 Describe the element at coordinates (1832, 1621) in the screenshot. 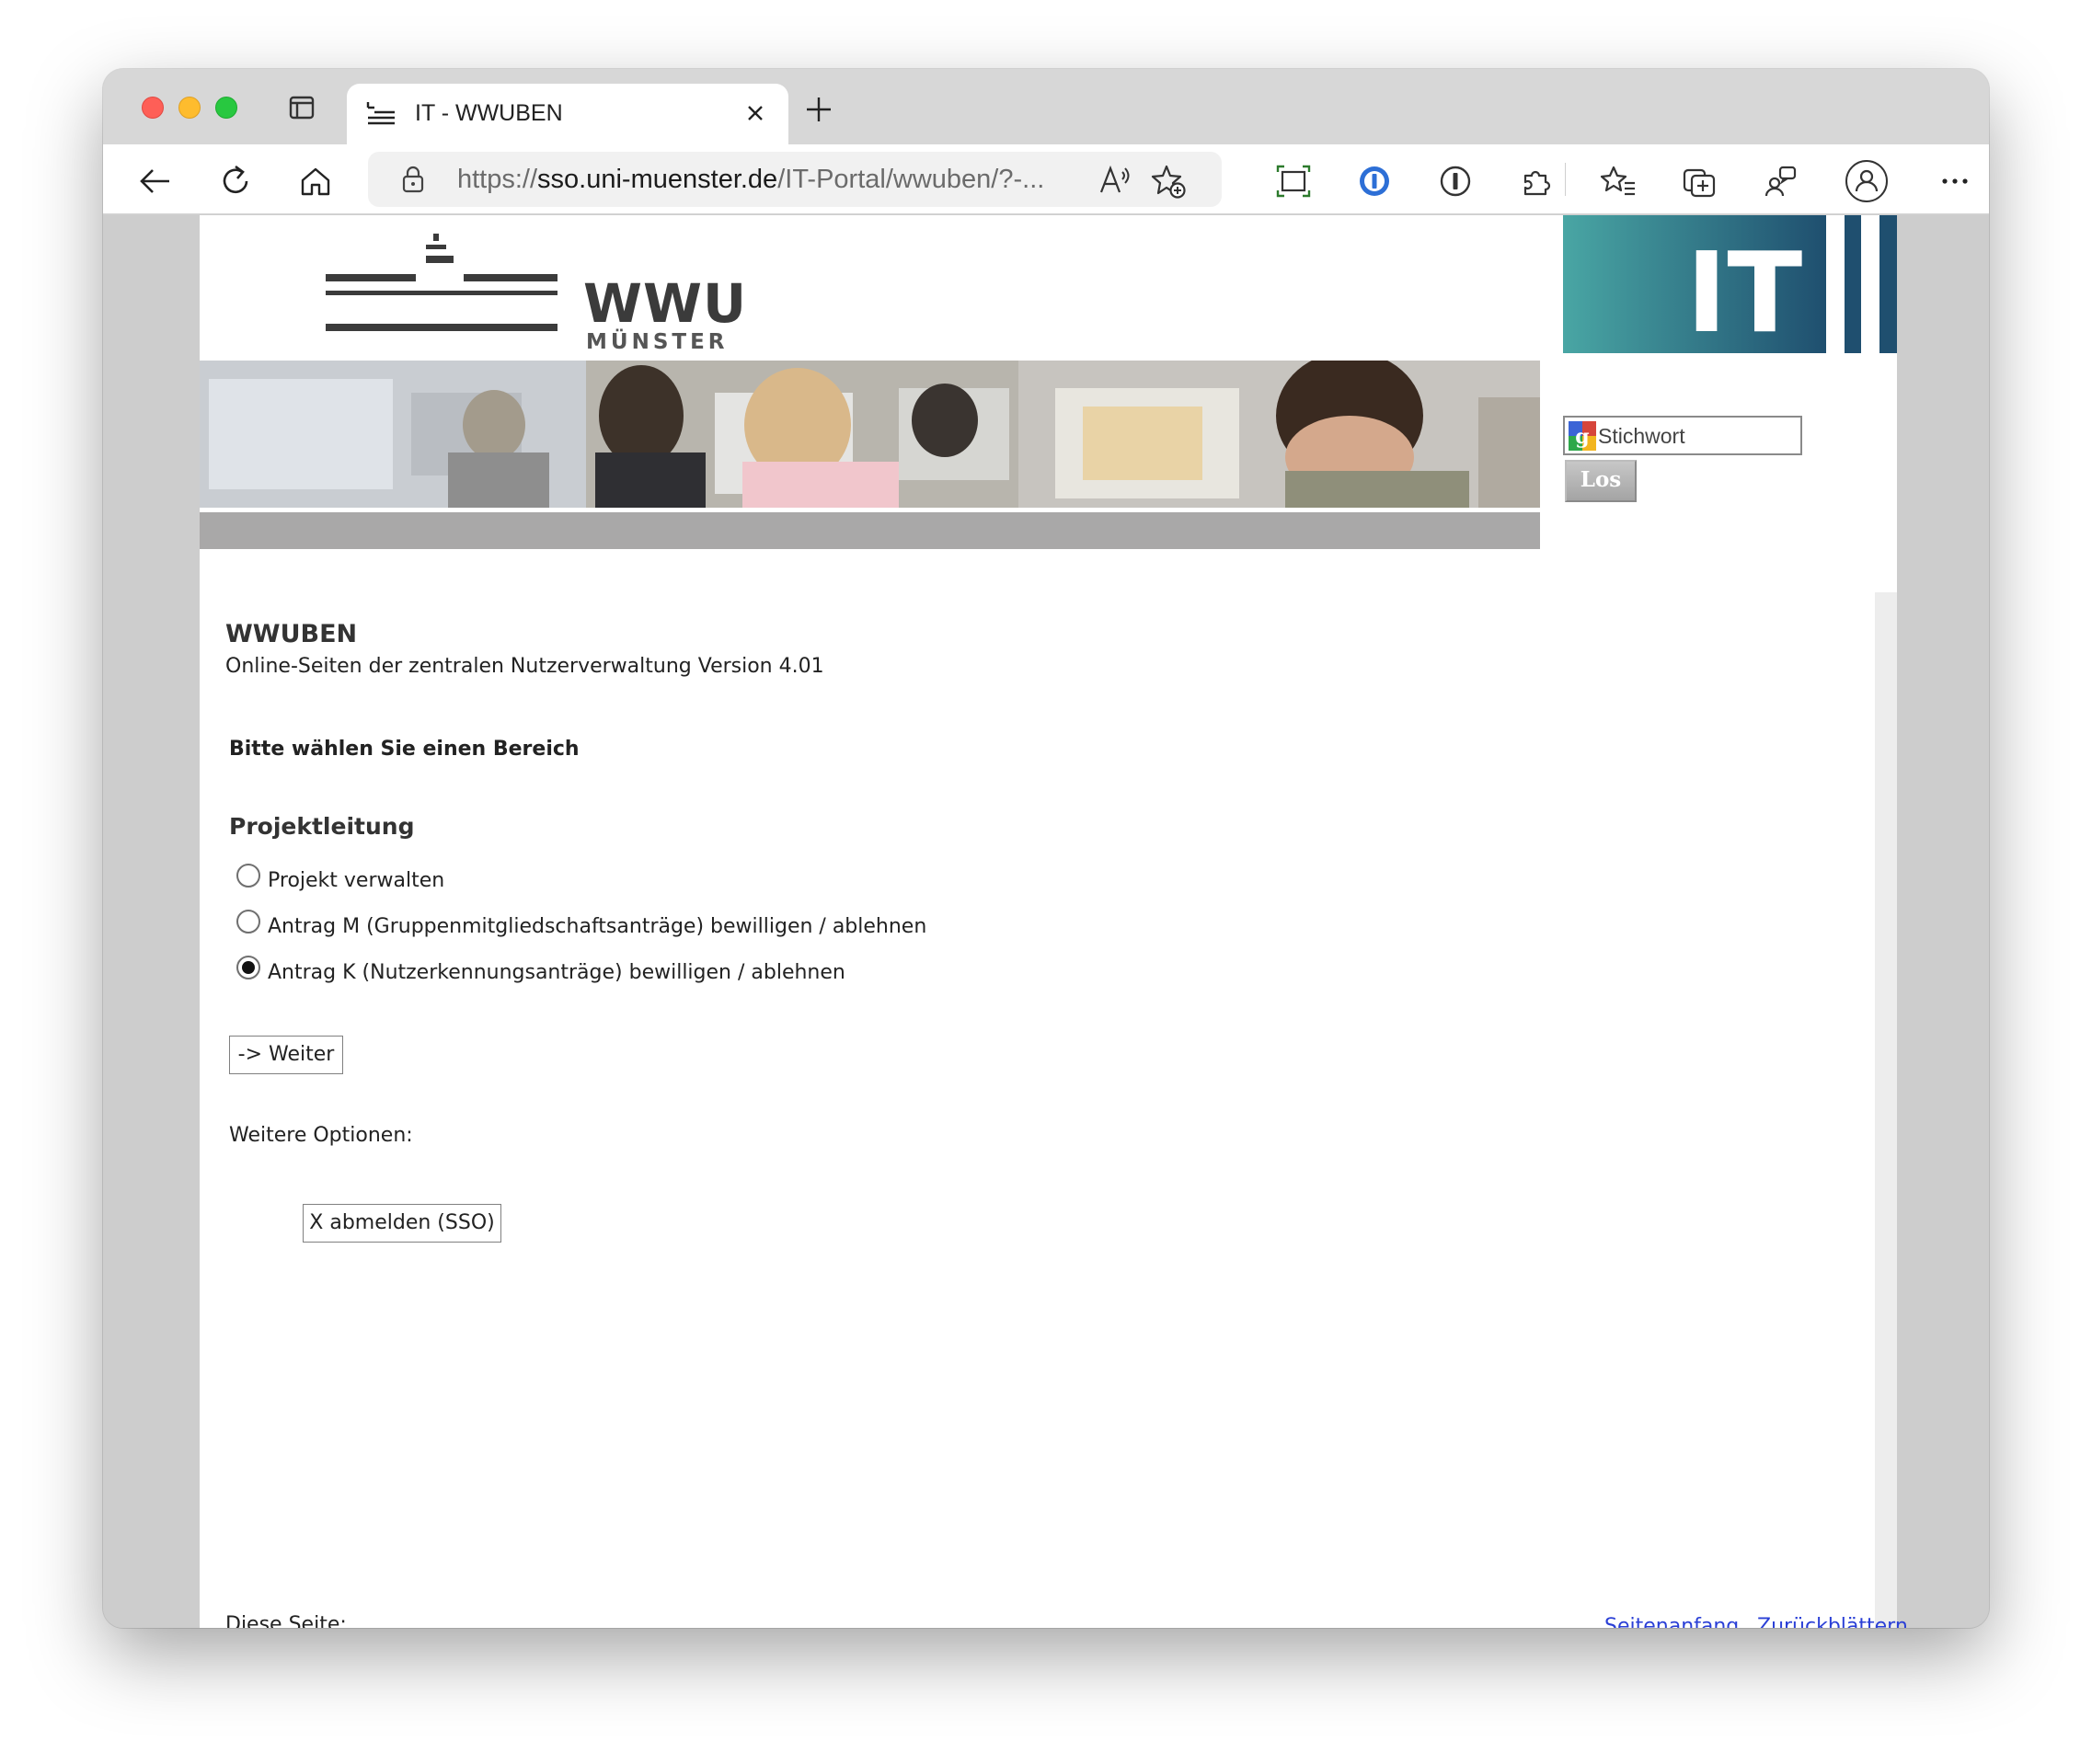

I see `link-go-back: Zurückblättern` at that location.